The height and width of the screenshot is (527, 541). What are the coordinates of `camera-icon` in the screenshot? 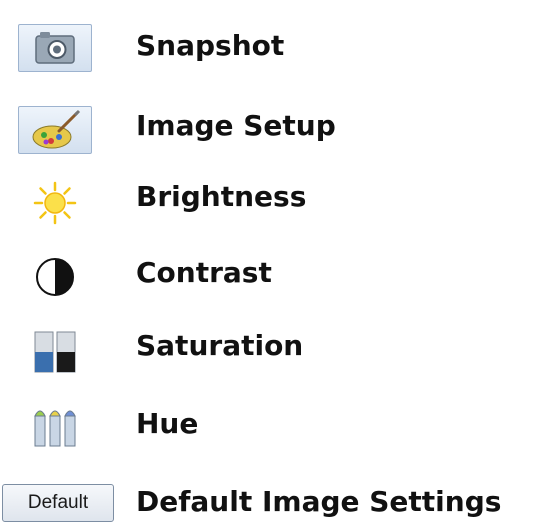 It's located at (55, 48).